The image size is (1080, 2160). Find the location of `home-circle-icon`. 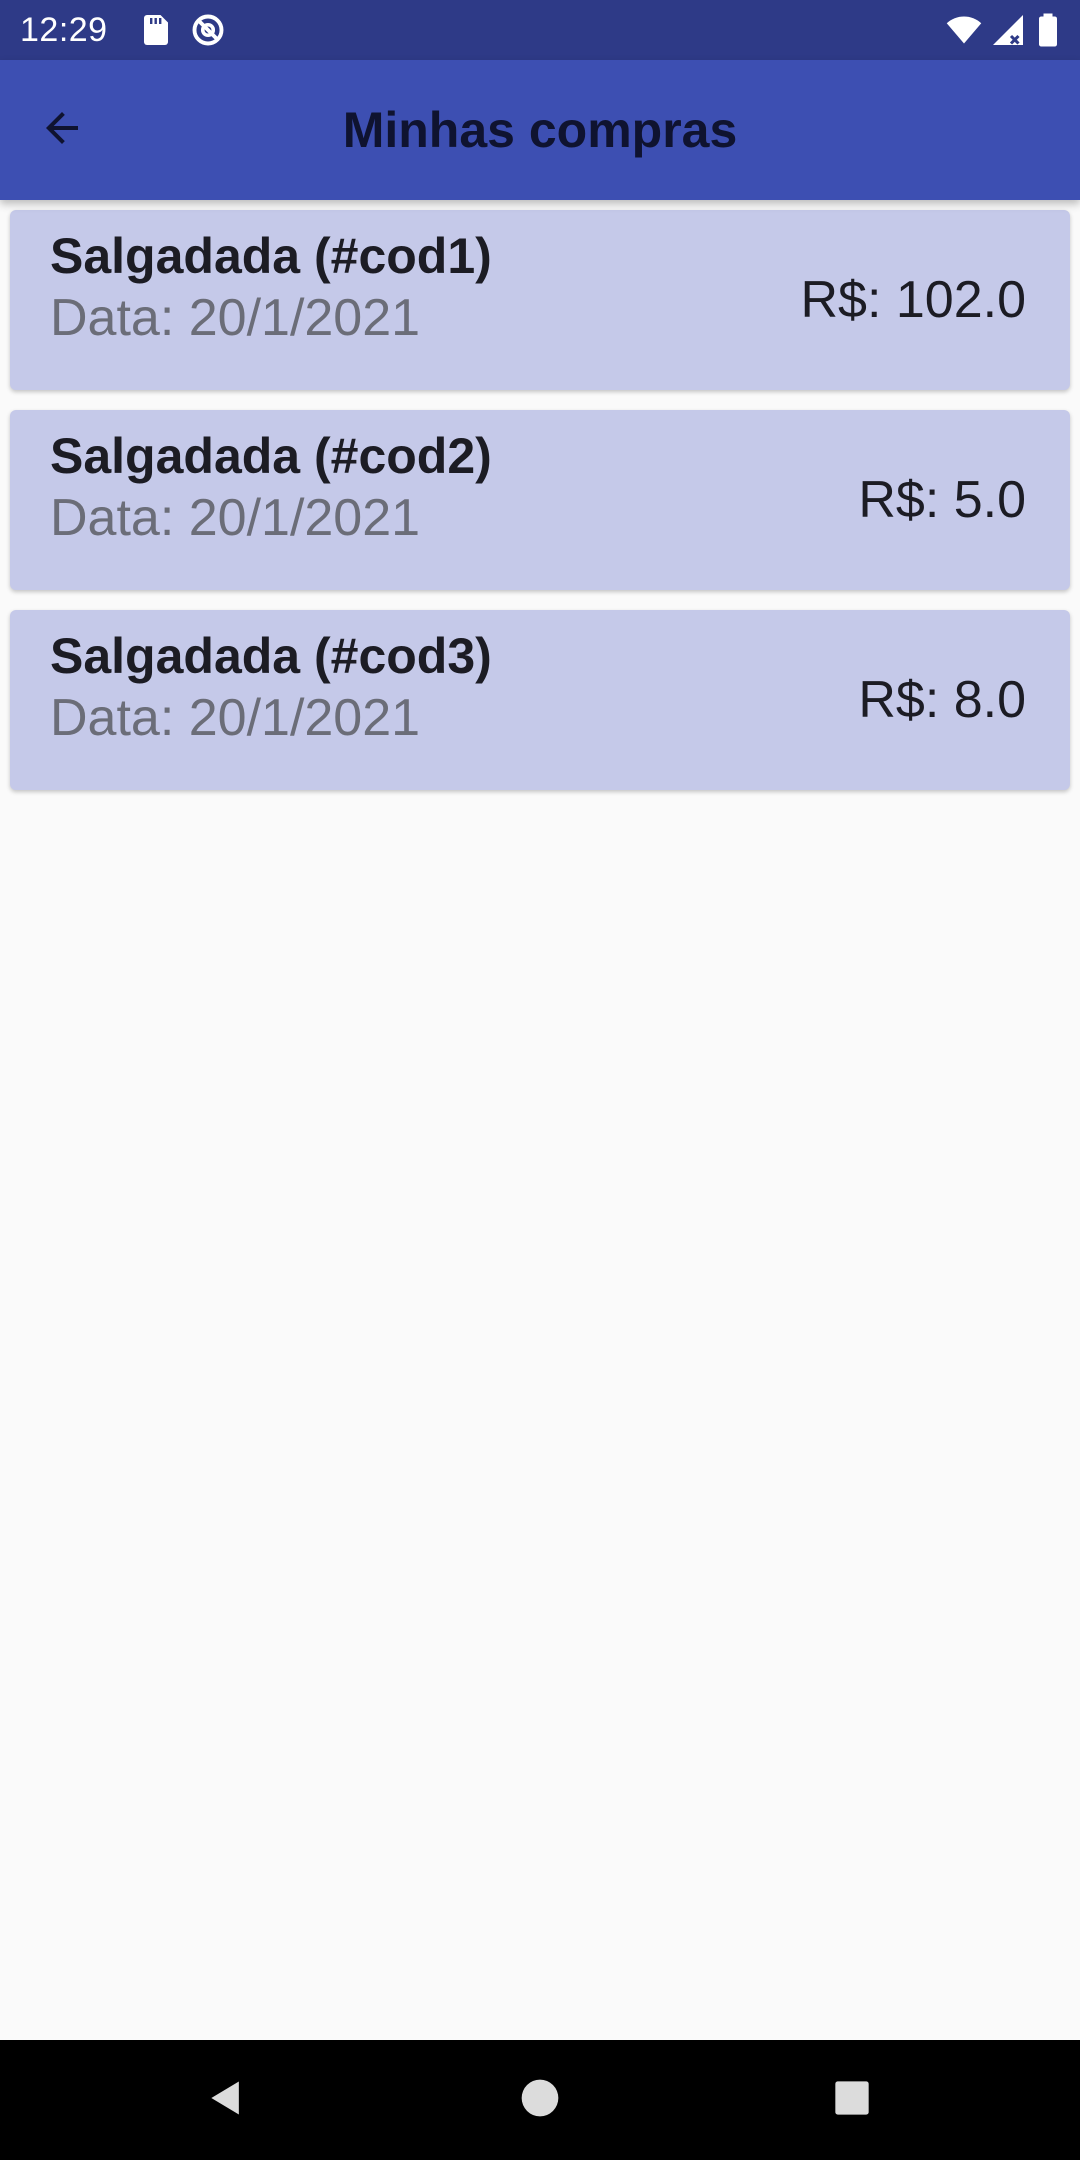

home-circle-icon is located at coordinates (540, 2100).